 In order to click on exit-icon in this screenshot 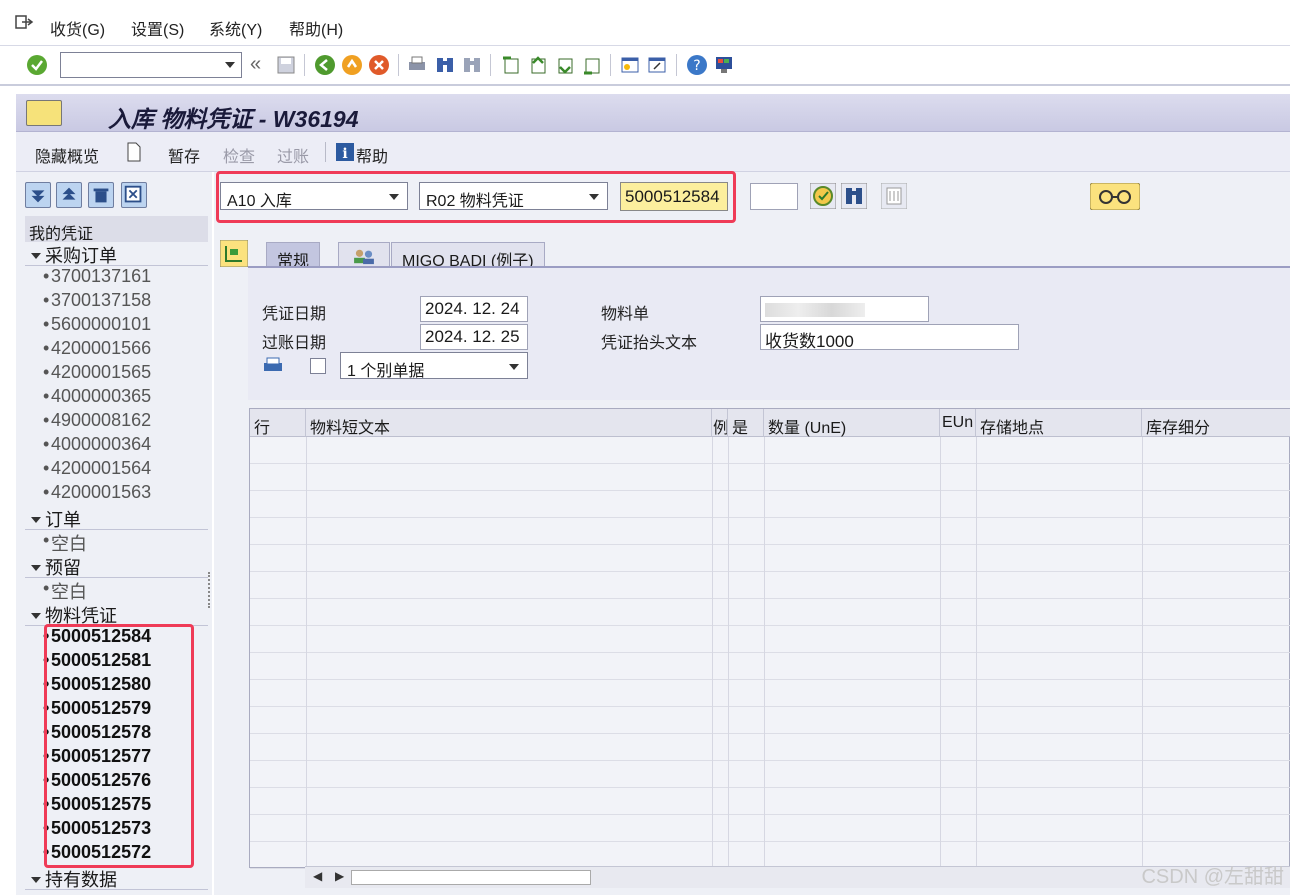, I will do `click(352, 65)`.